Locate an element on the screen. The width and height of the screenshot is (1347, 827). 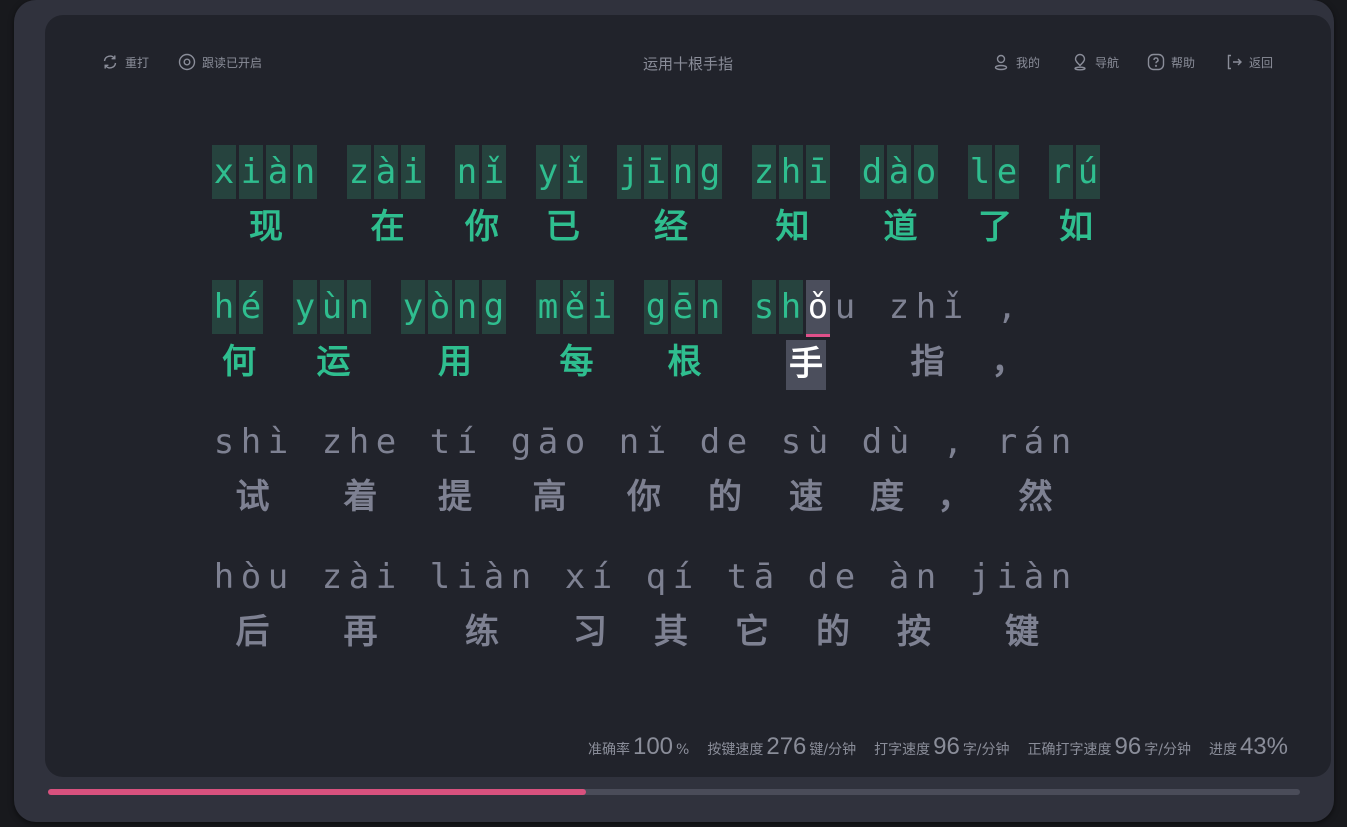
key-speed-label: 按键速度 is located at coordinates (735, 750).